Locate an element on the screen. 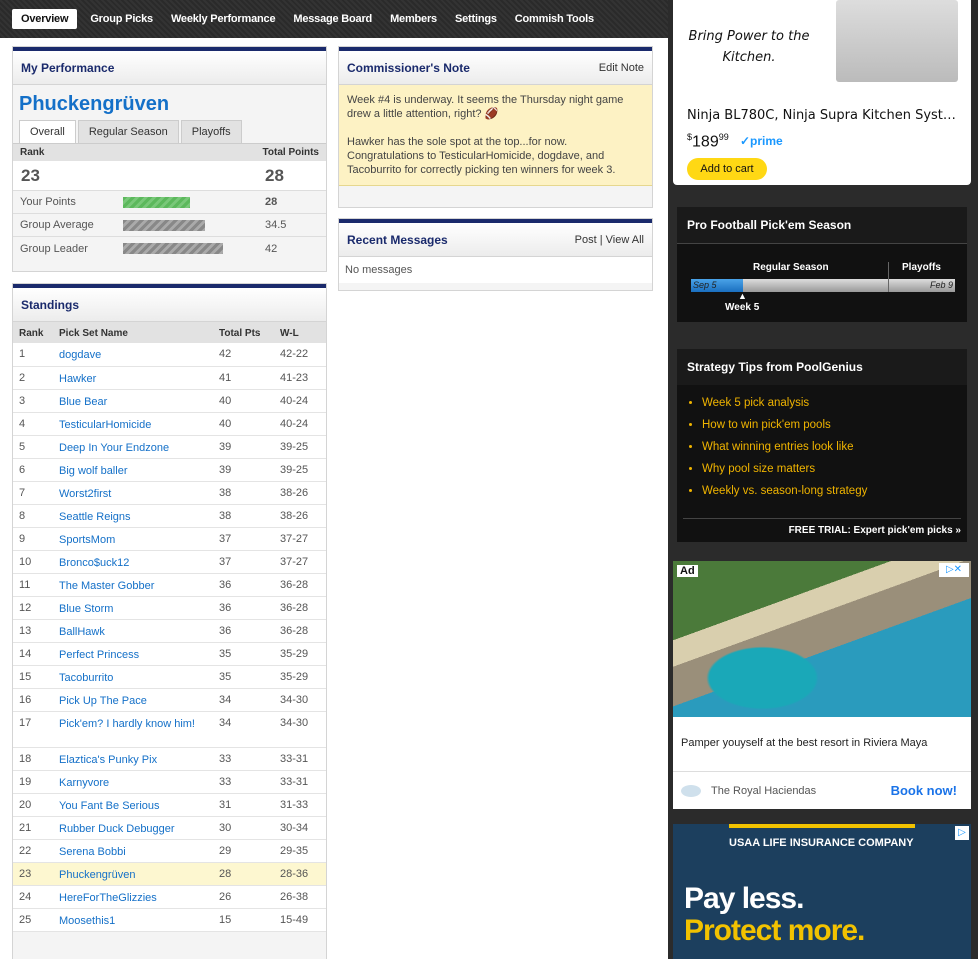 The width and height of the screenshot is (978, 959). performance-columns: Rank Total Points is located at coordinates (169, 152).